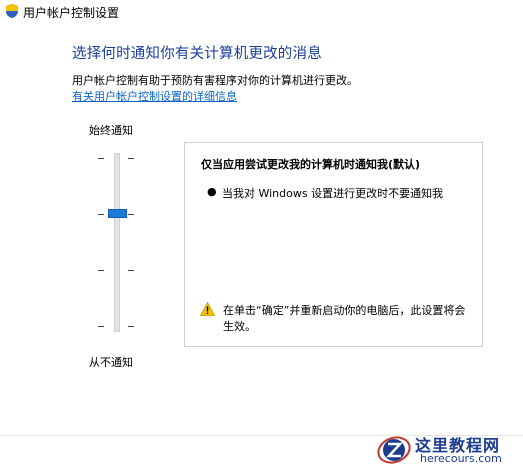 This screenshot has width=523, height=473. I want to click on window-title: 用户帐户控制设置, so click(71, 13).